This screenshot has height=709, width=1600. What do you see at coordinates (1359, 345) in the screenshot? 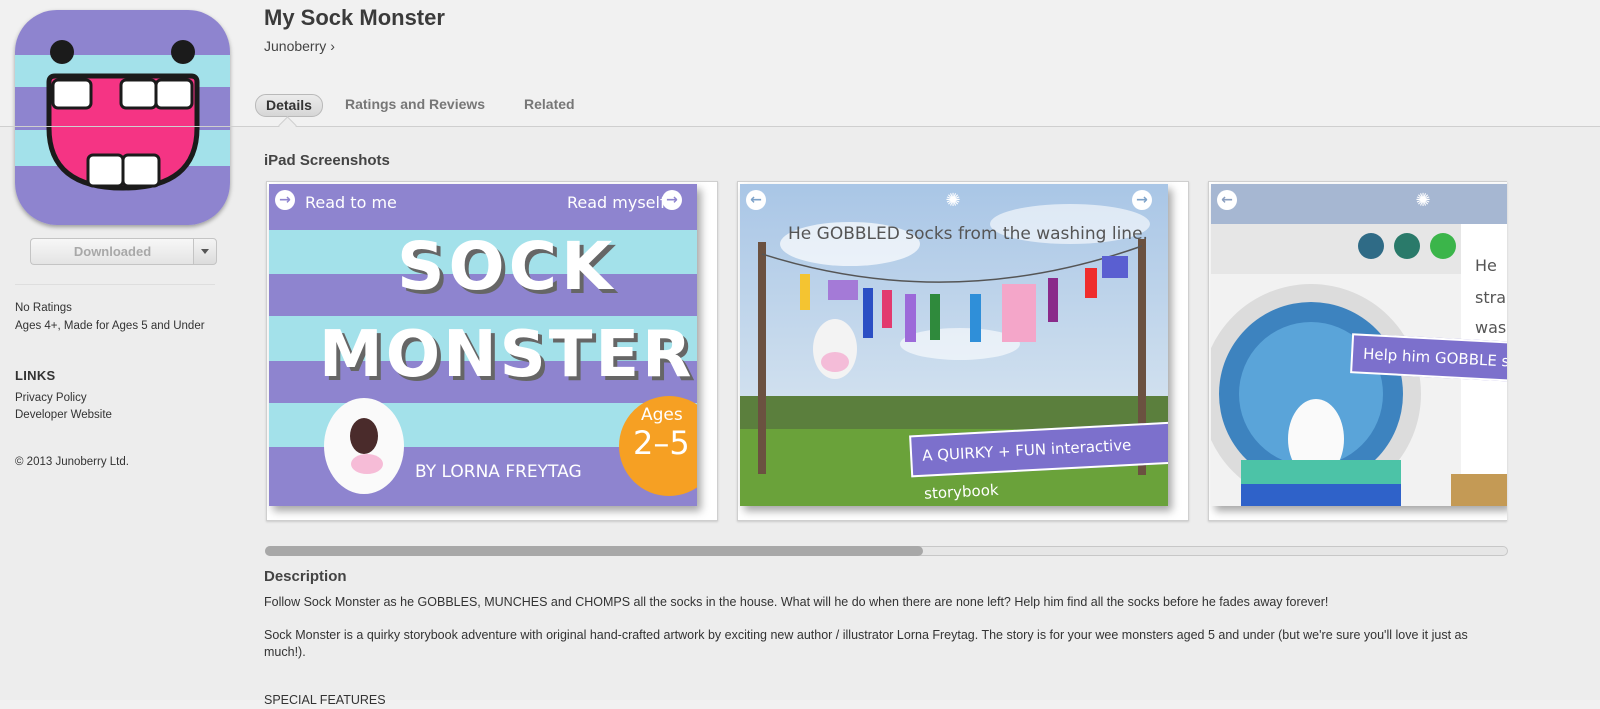
I see `screenshot-3-image: ← ✺ Help him GOBBLE soc He stra wash` at bounding box center [1359, 345].